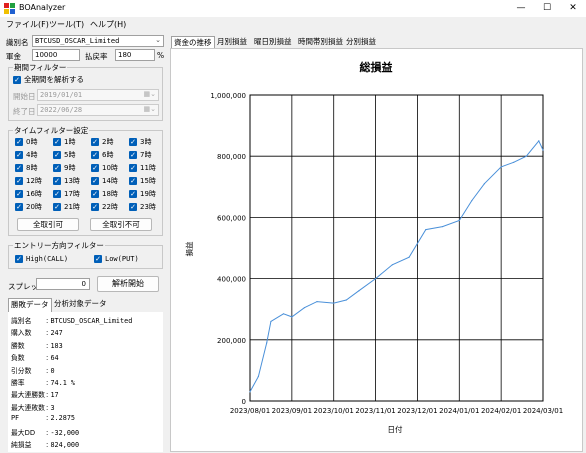  I want to click on hour-checkbox-15: ✓ 15時, so click(142, 181).